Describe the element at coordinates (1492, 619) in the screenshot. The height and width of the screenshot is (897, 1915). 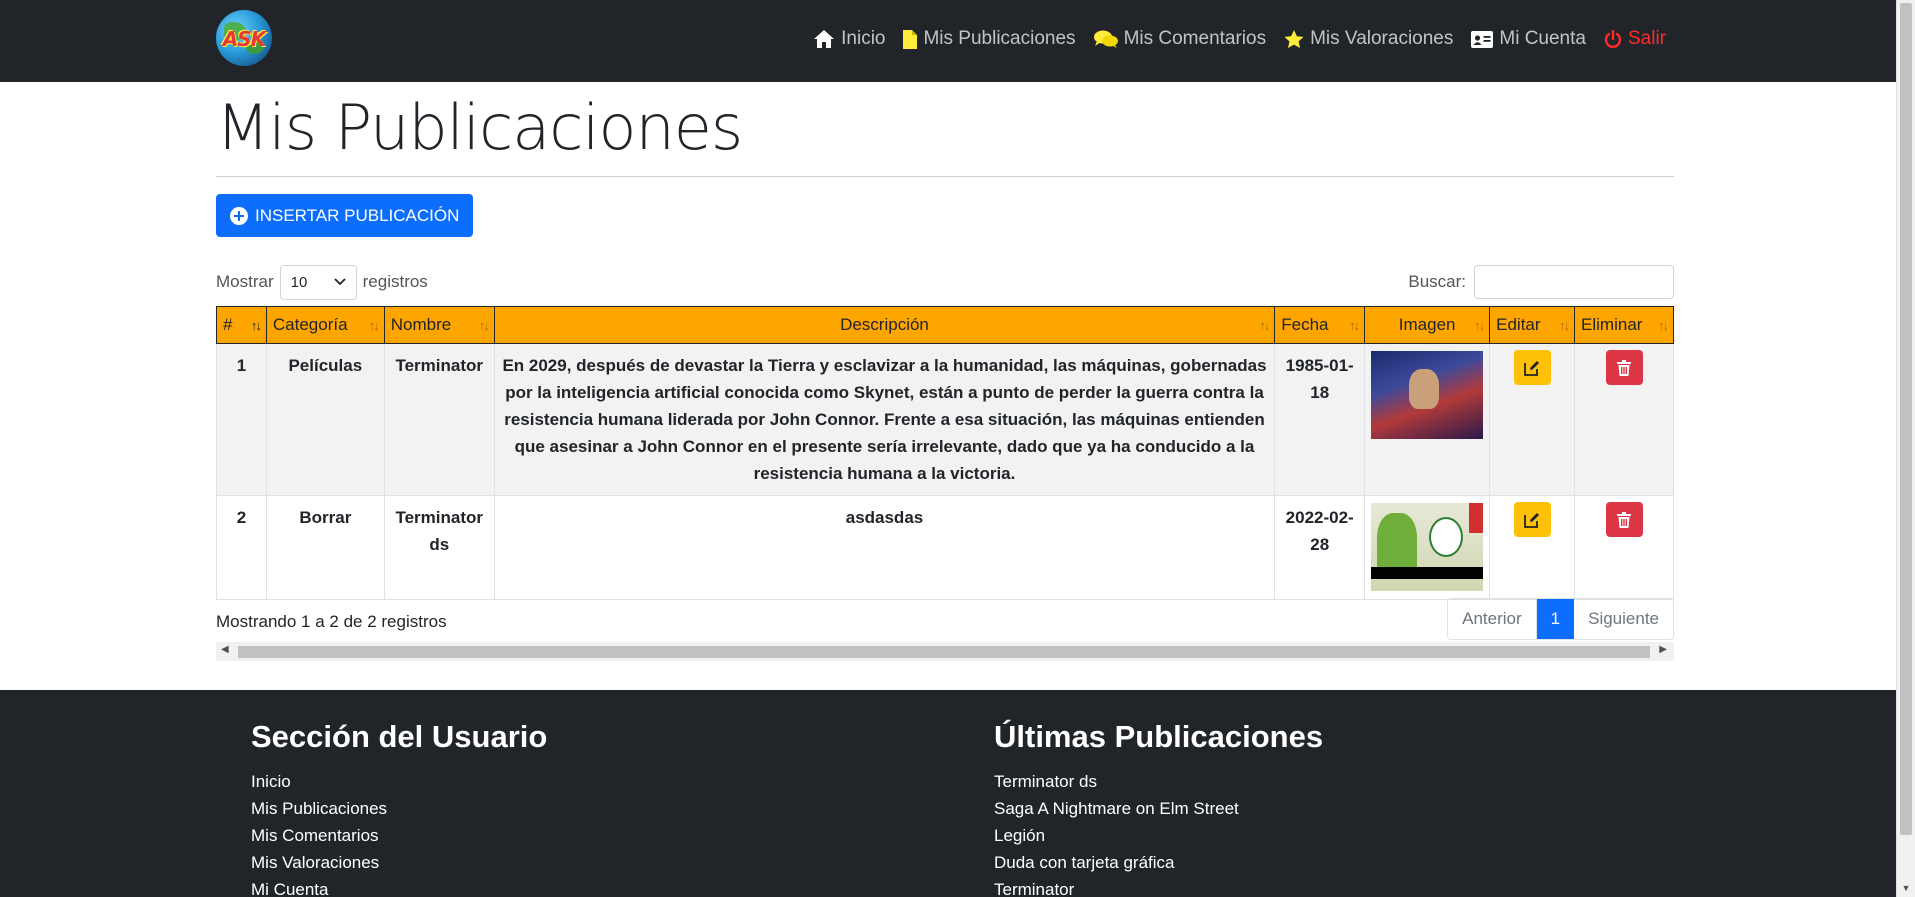
I see `pagination-prev: Anterior` at that location.